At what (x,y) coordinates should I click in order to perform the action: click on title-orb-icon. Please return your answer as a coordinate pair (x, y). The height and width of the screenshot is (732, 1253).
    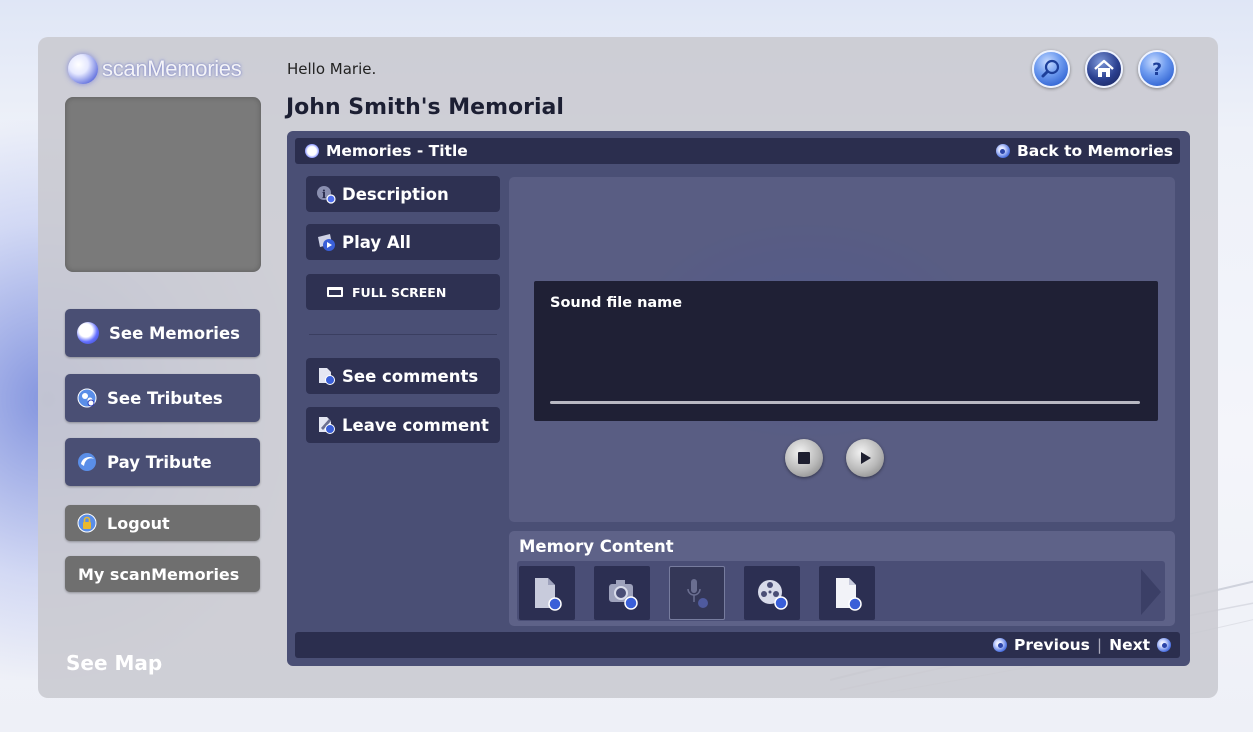
    Looking at the image, I should click on (312, 151).